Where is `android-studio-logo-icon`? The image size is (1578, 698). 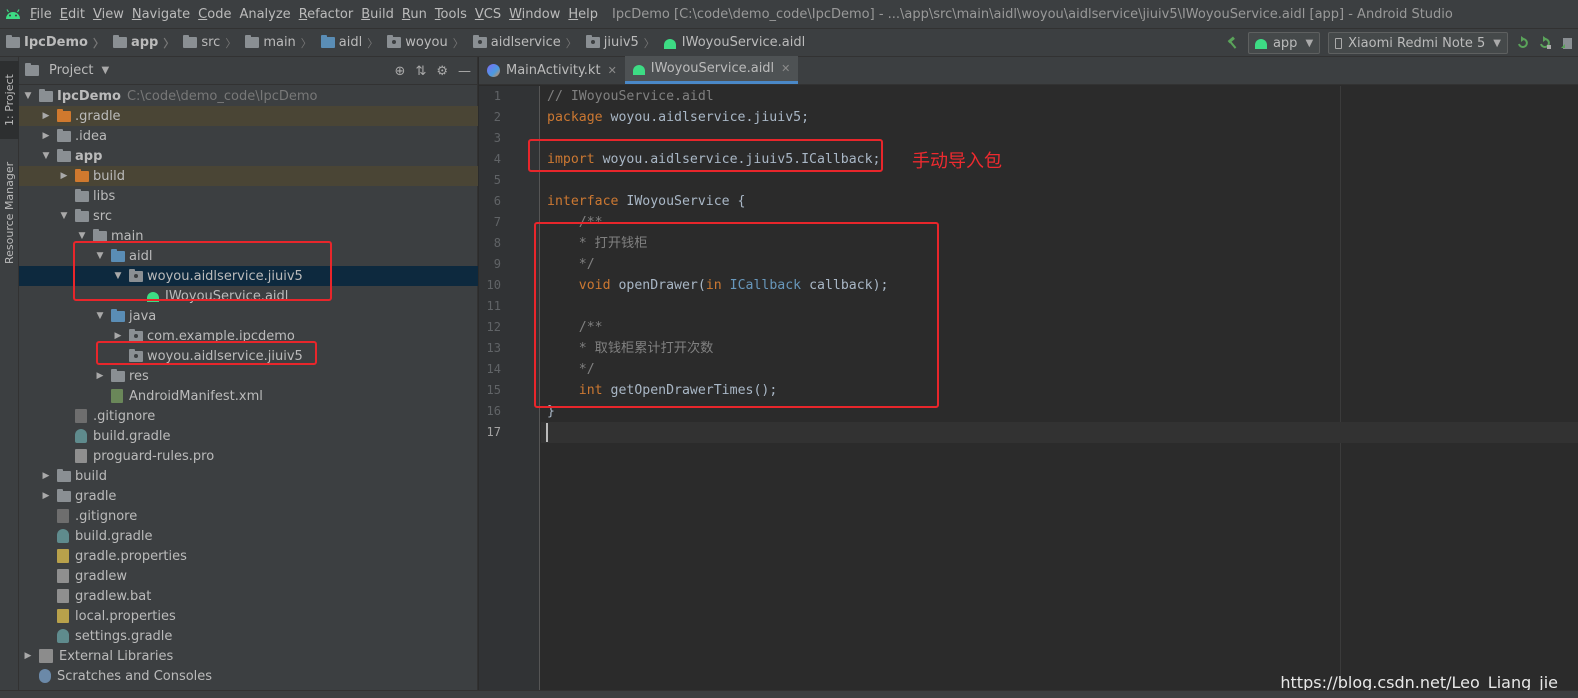 android-studio-logo-icon is located at coordinates (13, 14).